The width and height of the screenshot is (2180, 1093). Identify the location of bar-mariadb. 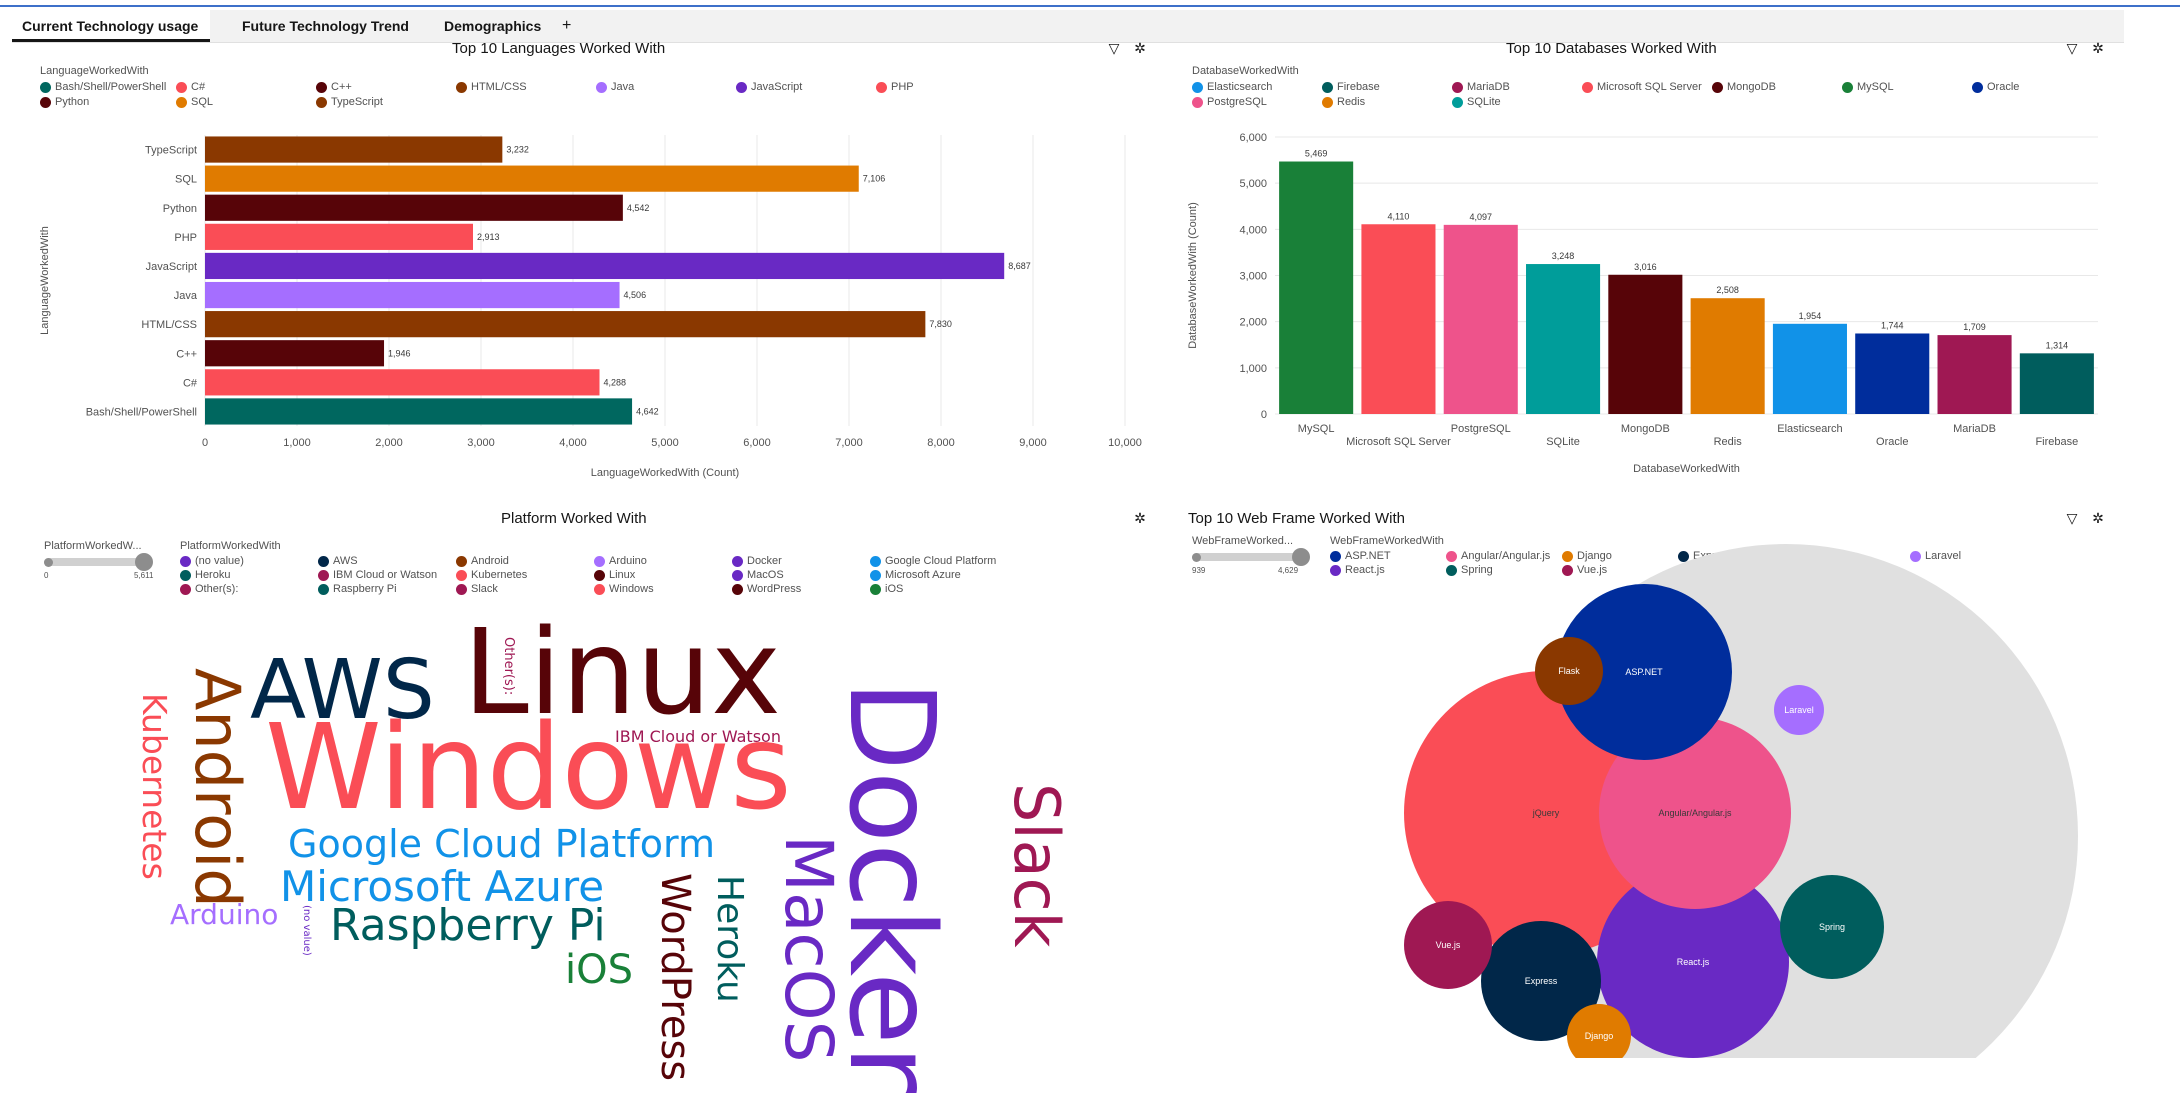
(1974, 374).